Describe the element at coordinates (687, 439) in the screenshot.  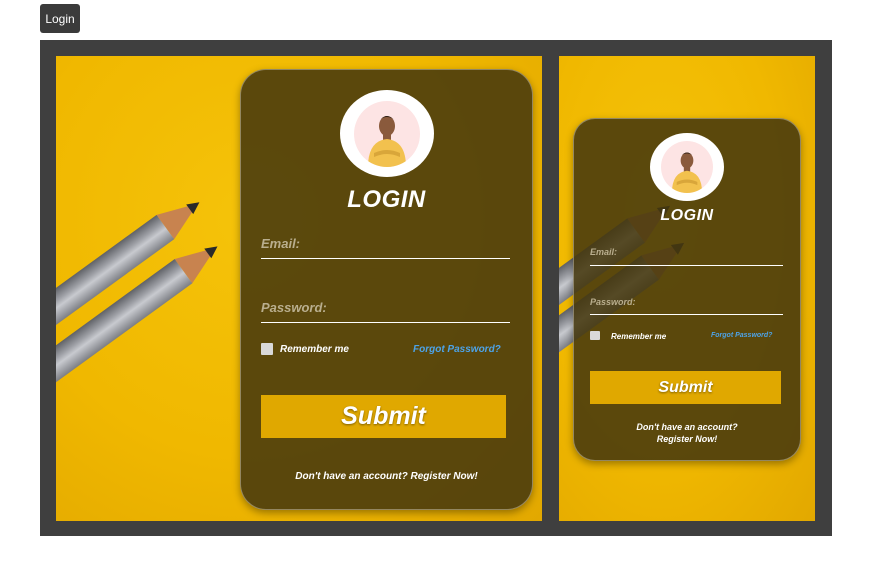
I see `register-link: Register Now!` at that location.